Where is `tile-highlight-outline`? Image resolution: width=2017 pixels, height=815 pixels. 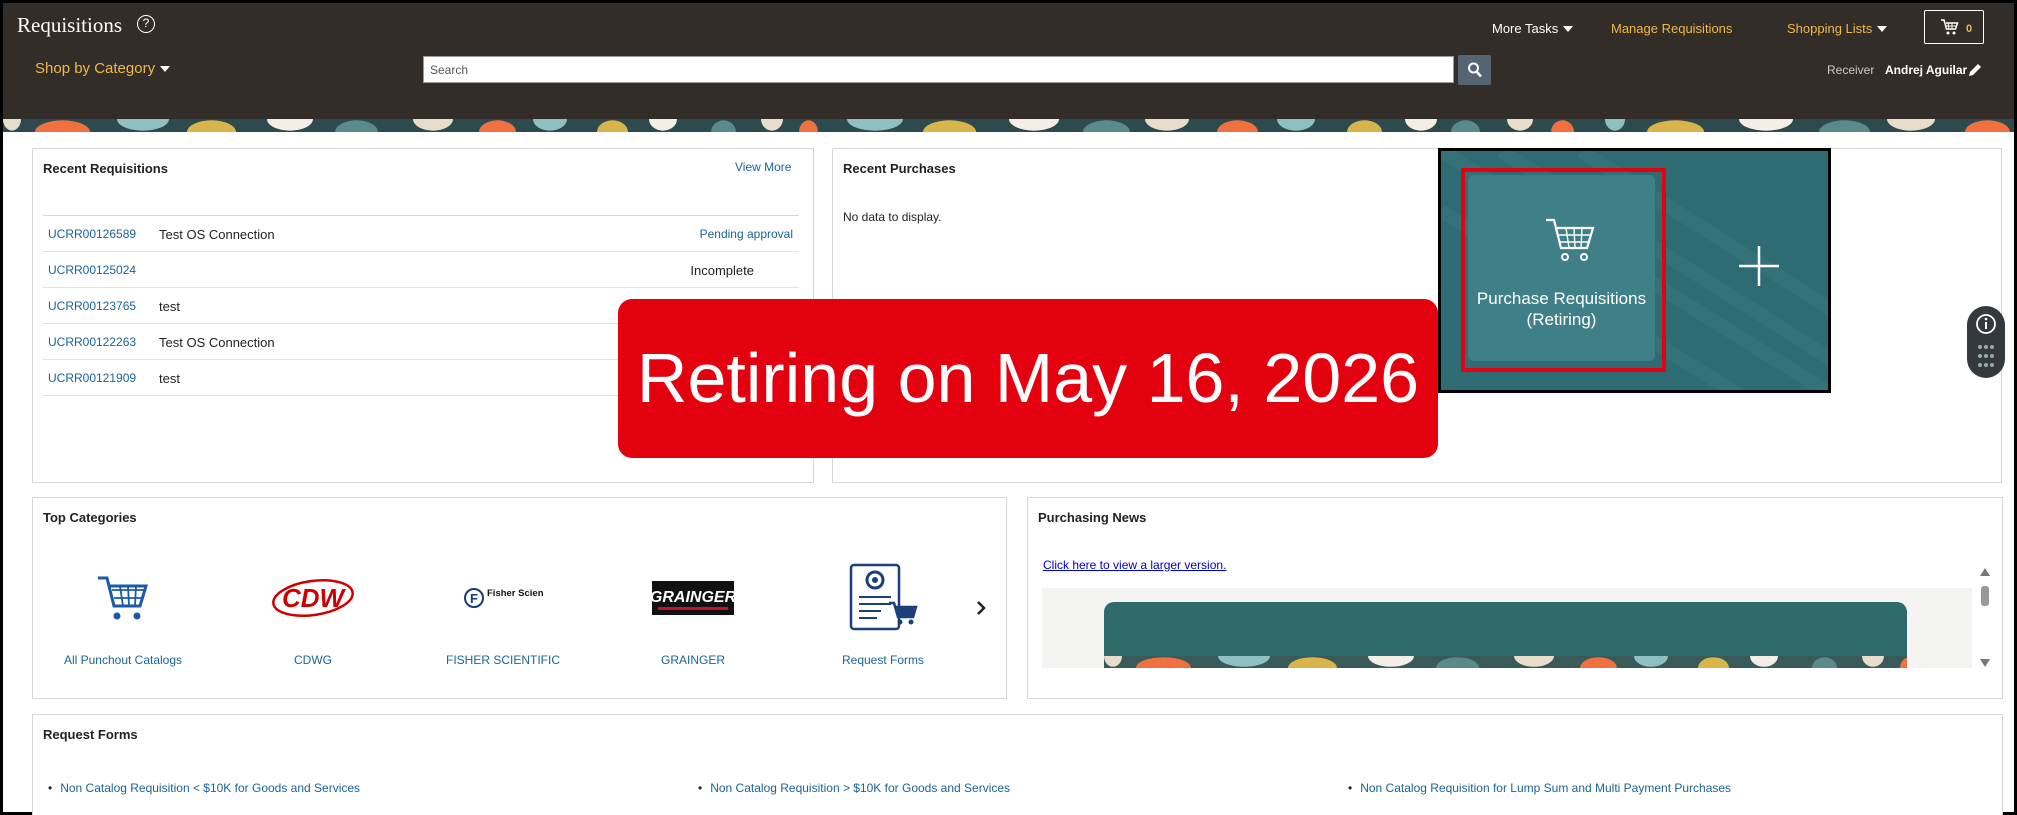 tile-highlight-outline is located at coordinates (1563, 270).